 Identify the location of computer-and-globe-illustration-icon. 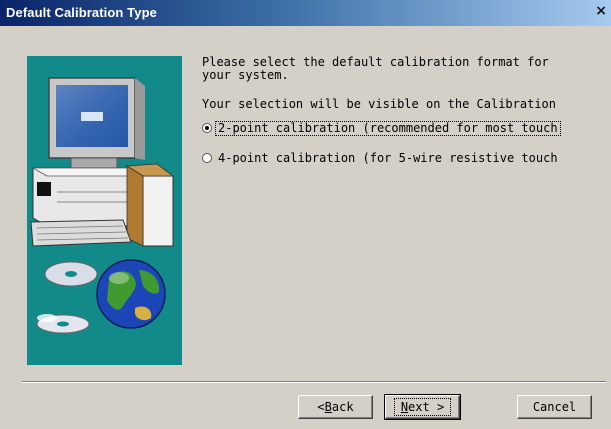
(102, 205).